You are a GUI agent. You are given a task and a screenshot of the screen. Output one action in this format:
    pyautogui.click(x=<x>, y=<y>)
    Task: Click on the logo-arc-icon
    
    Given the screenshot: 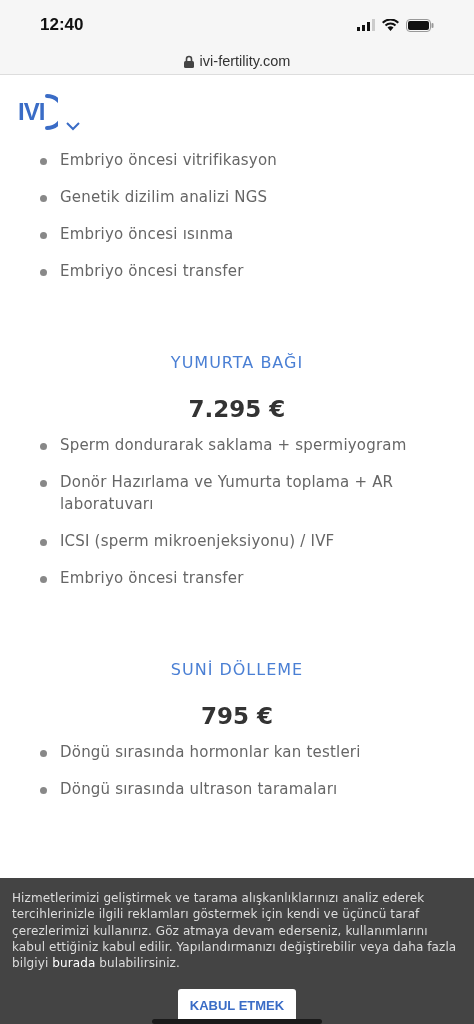 What is the action you would take?
    pyautogui.click(x=51, y=112)
    